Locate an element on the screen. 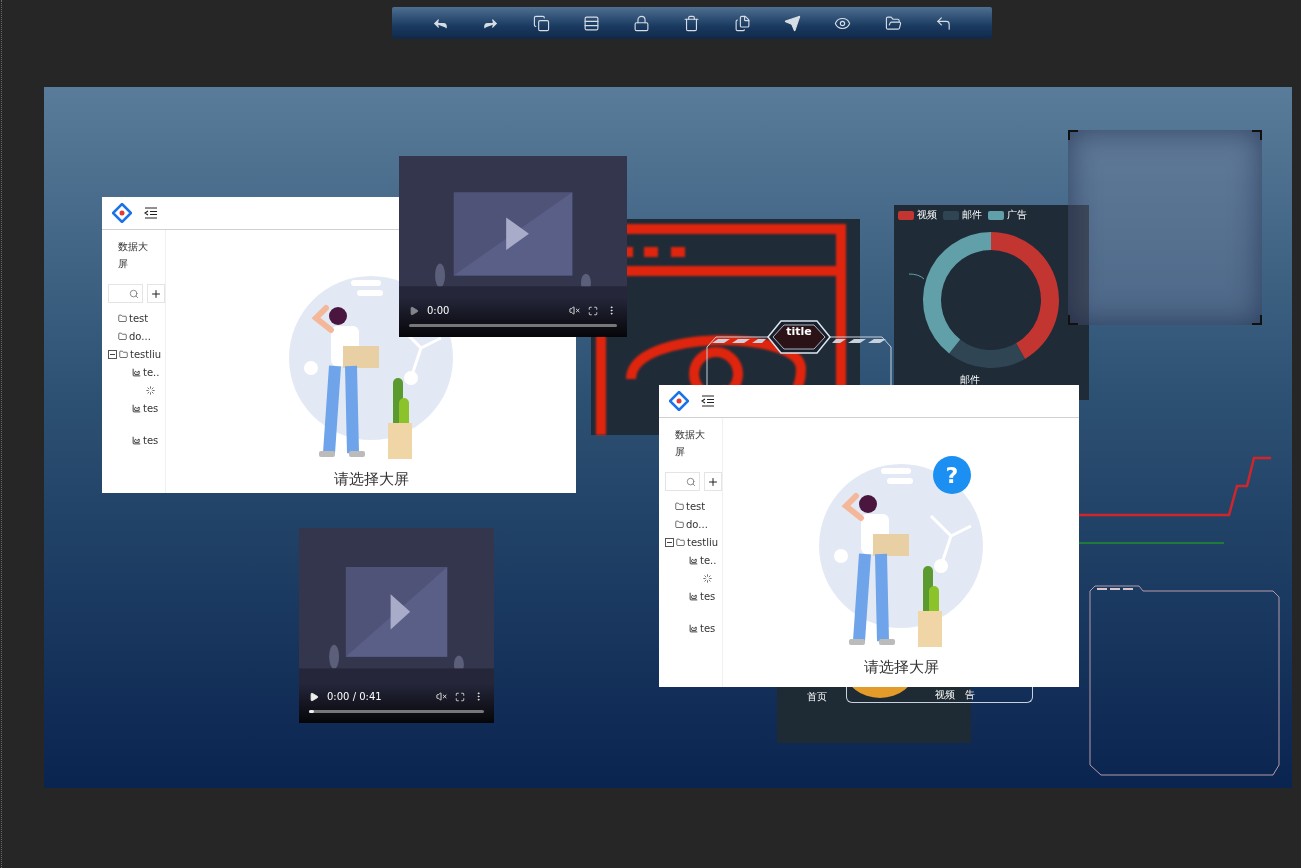 The image size is (1301, 868). donut-label: 邮件 is located at coordinates (970, 380).